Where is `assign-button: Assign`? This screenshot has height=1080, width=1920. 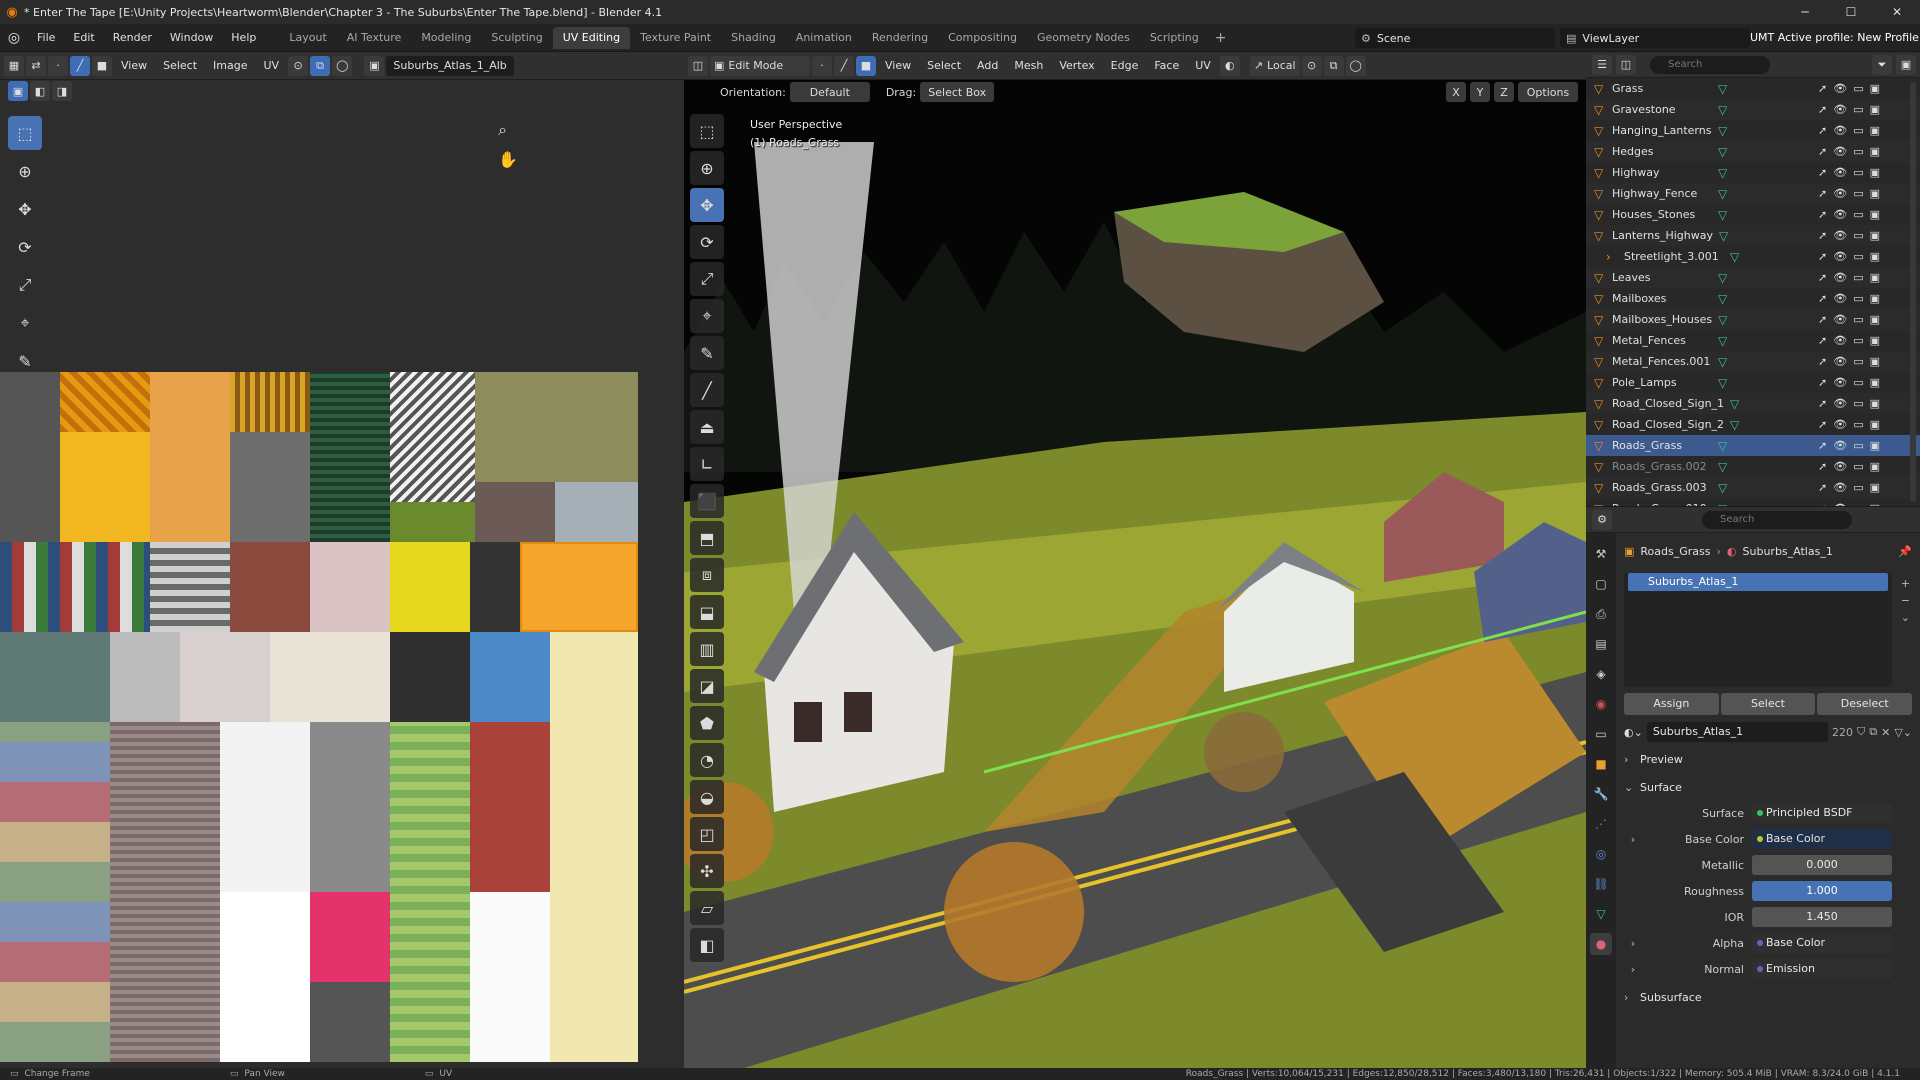
assign-button: Assign is located at coordinates (1671, 704).